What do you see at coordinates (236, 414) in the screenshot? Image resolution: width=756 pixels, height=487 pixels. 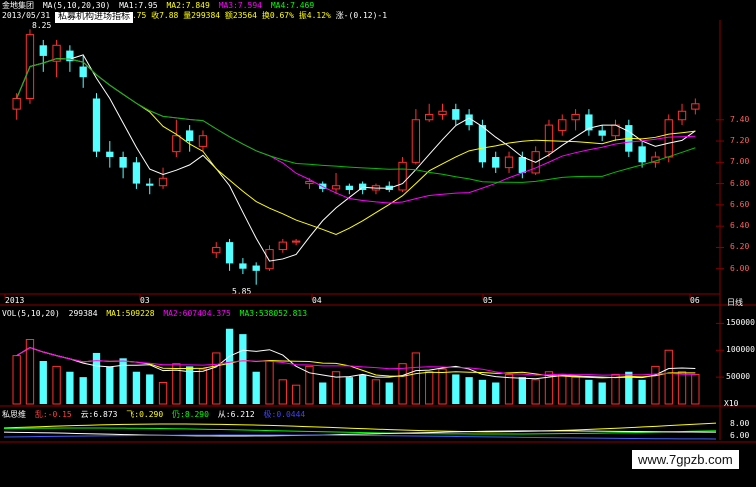 I see `indicator-e: 从:6.212` at bounding box center [236, 414].